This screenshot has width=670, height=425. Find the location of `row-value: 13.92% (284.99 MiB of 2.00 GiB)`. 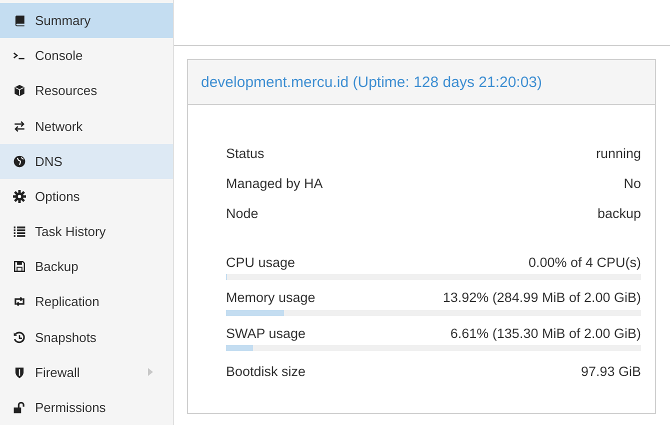

row-value: 13.92% (284.99 MiB of 2.00 GiB) is located at coordinates (541, 297).